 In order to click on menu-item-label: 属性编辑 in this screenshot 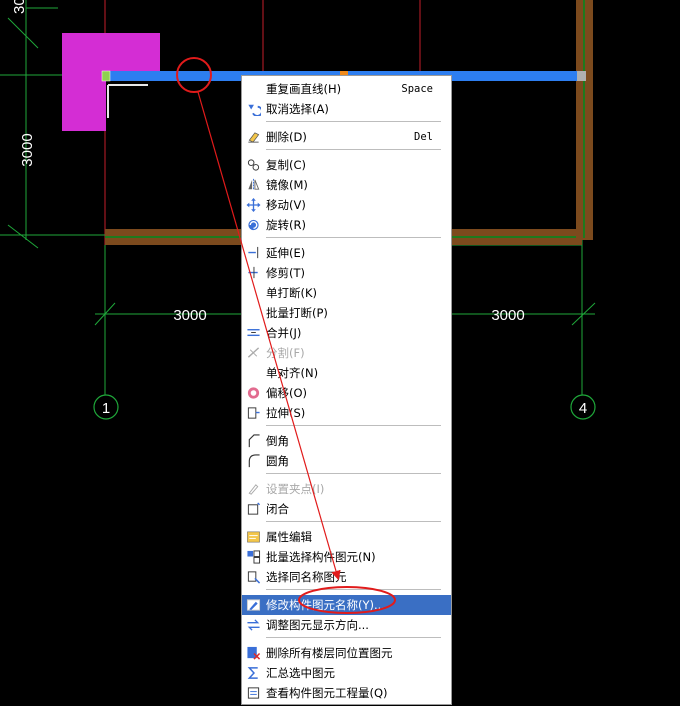, I will do `click(289, 537)`.